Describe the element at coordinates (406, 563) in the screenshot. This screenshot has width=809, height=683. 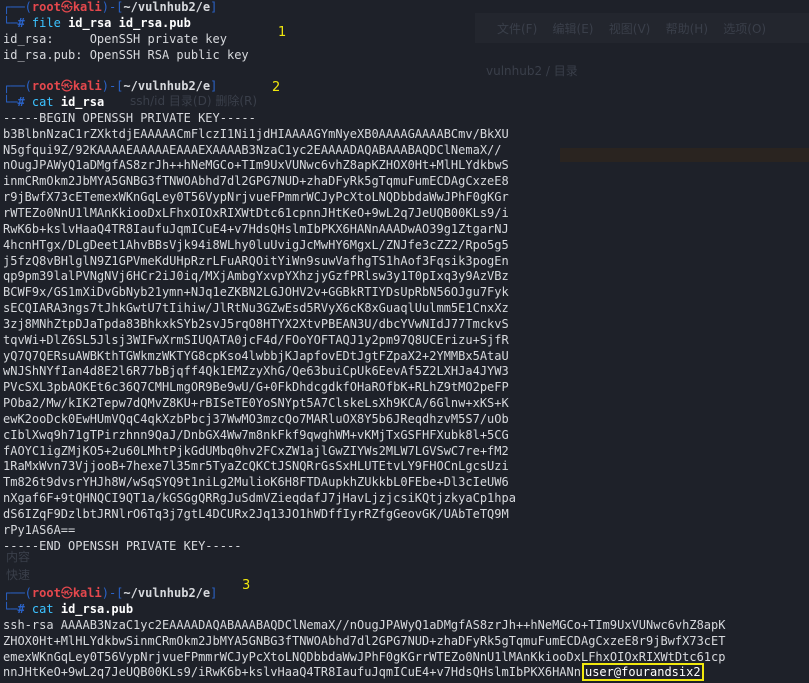
I see `key-footer` at that location.